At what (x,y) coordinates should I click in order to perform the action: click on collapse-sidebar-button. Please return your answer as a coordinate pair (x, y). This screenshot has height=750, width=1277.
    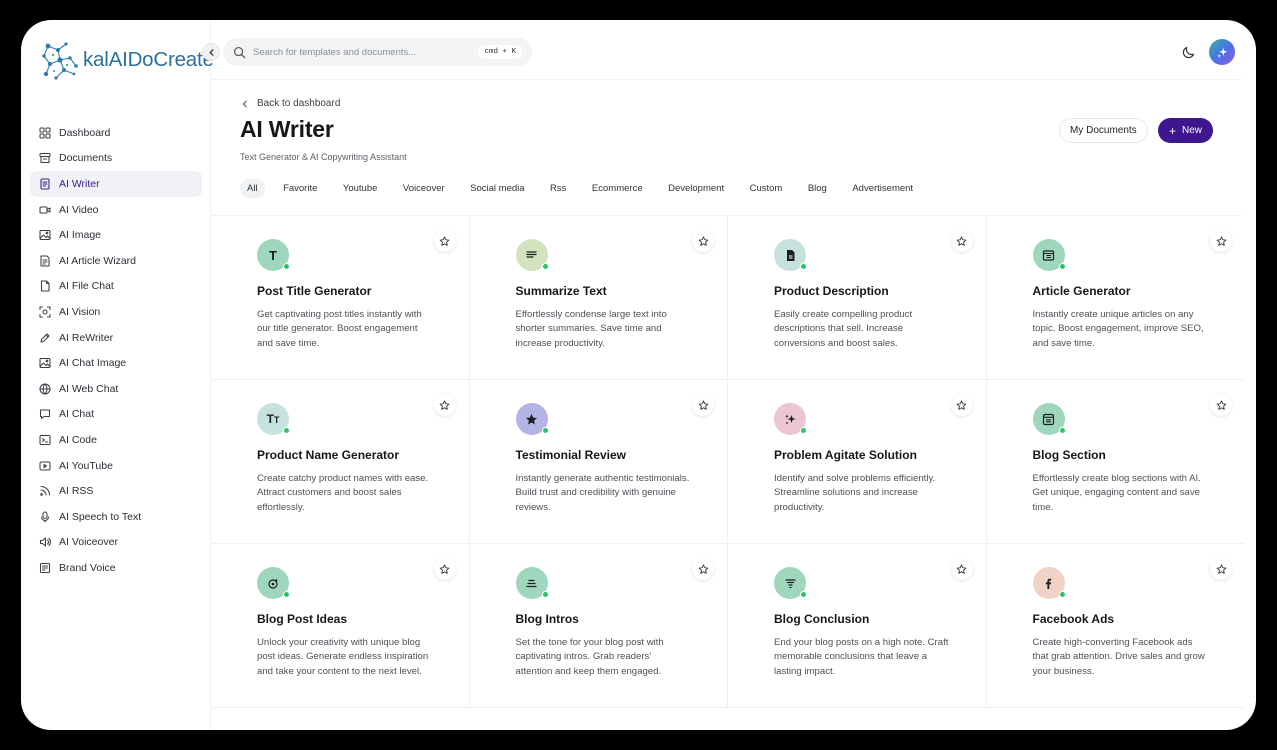
    Looking at the image, I should click on (211, 52).